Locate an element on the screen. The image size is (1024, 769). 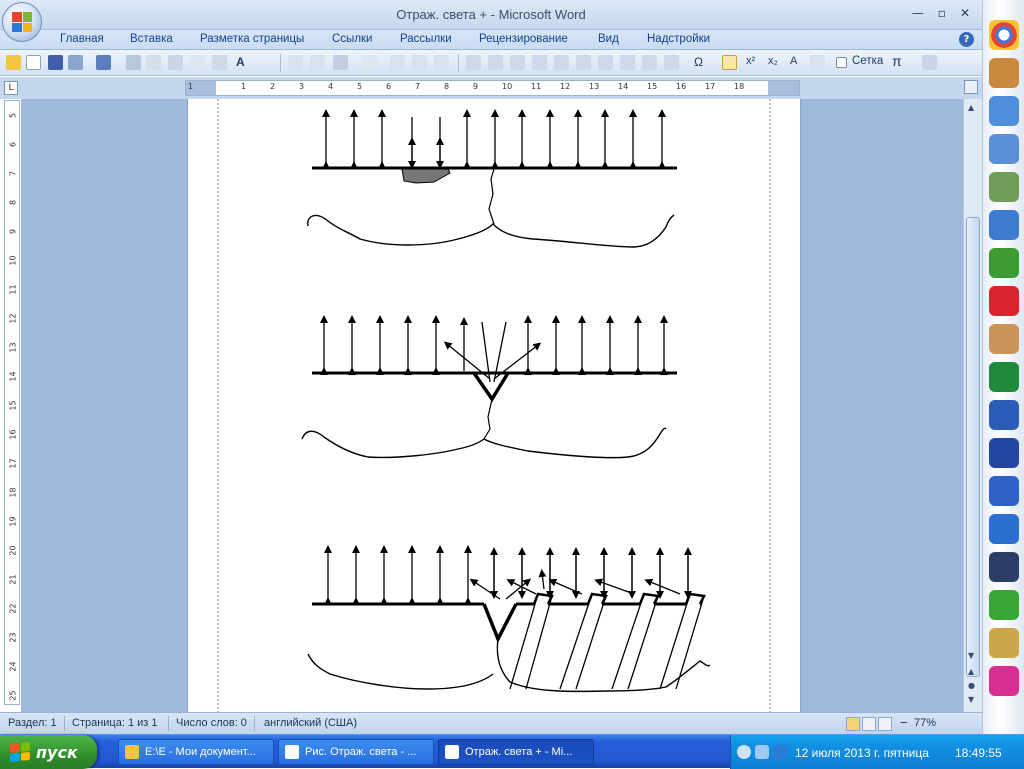
tab-home: Главная is located at coordinates (82, 39).